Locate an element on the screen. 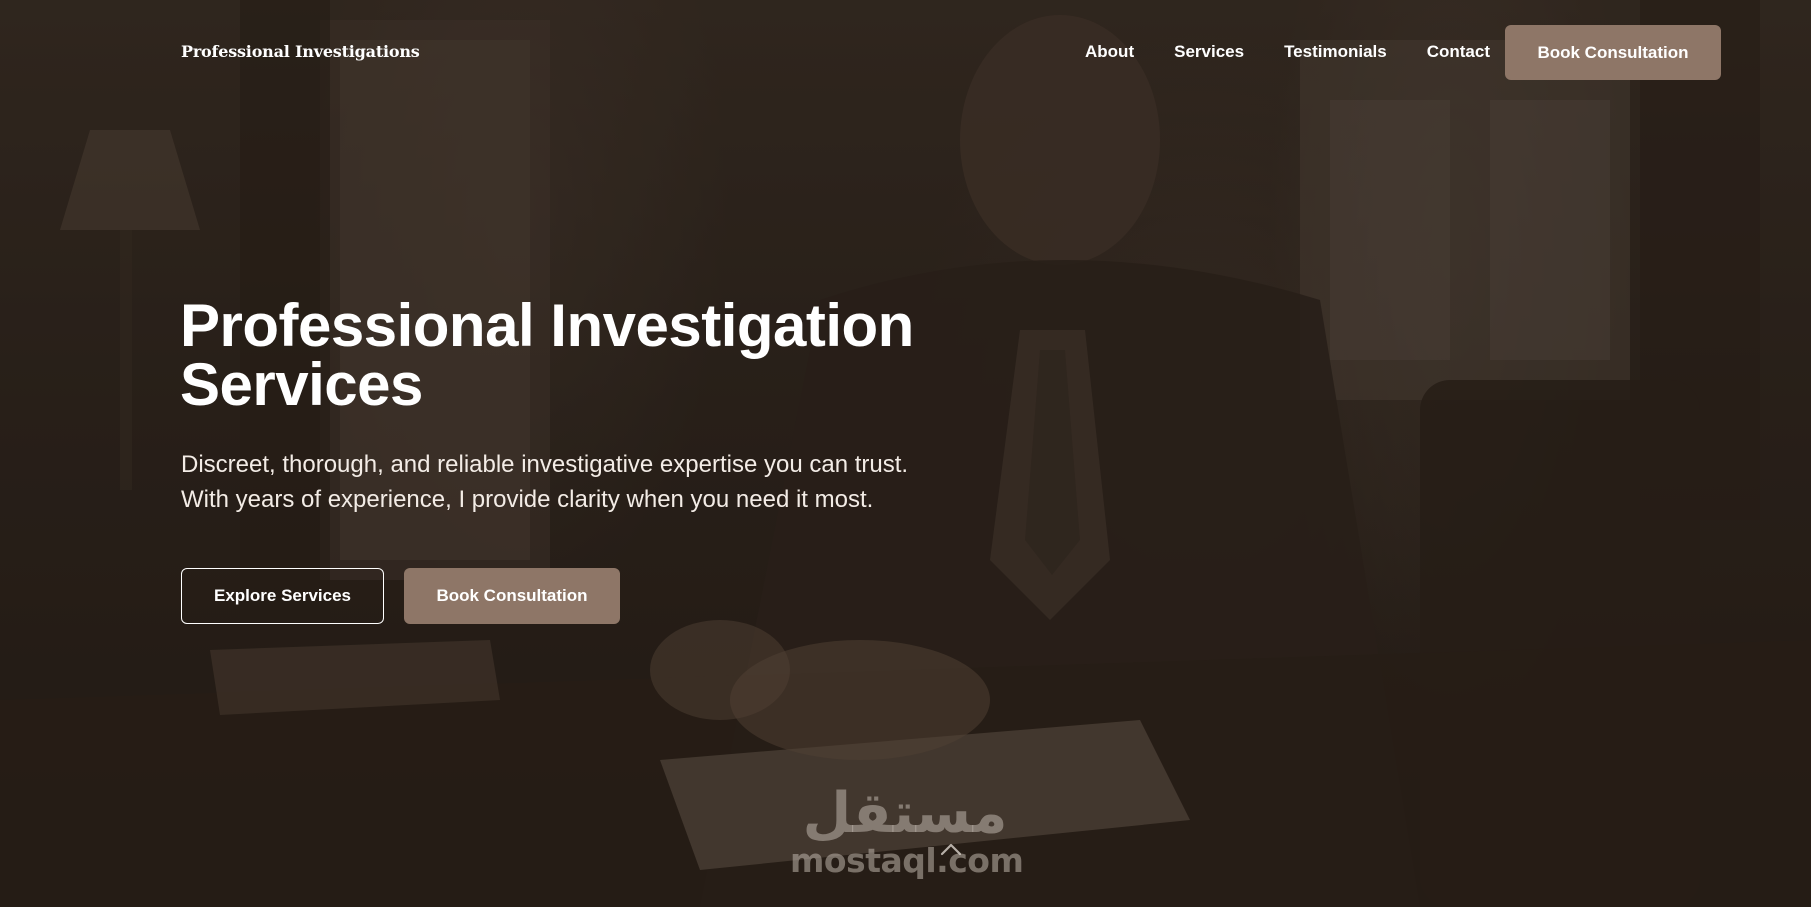  watermark-arabic: مستقل is located at coordinates (905, 813).